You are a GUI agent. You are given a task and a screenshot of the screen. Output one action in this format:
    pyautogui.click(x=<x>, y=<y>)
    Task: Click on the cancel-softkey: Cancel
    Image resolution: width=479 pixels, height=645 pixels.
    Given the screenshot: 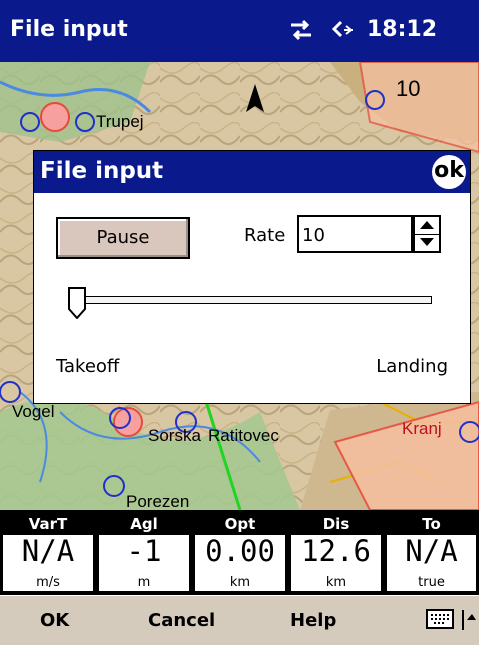 What is the action you would take?
    pyautogui.click(x=181, y=620)
    